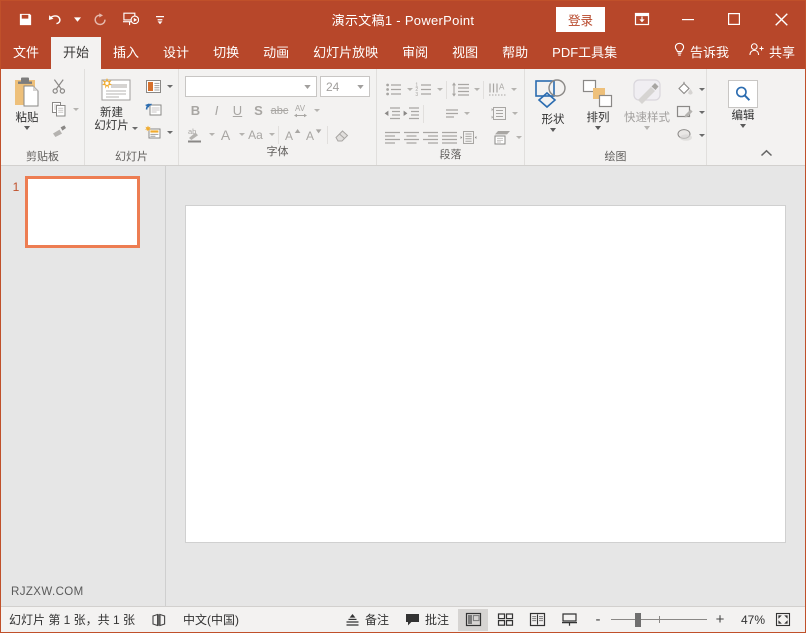 The image size is (806, 633). I want to click on italic-button: I, so click(216, 110).